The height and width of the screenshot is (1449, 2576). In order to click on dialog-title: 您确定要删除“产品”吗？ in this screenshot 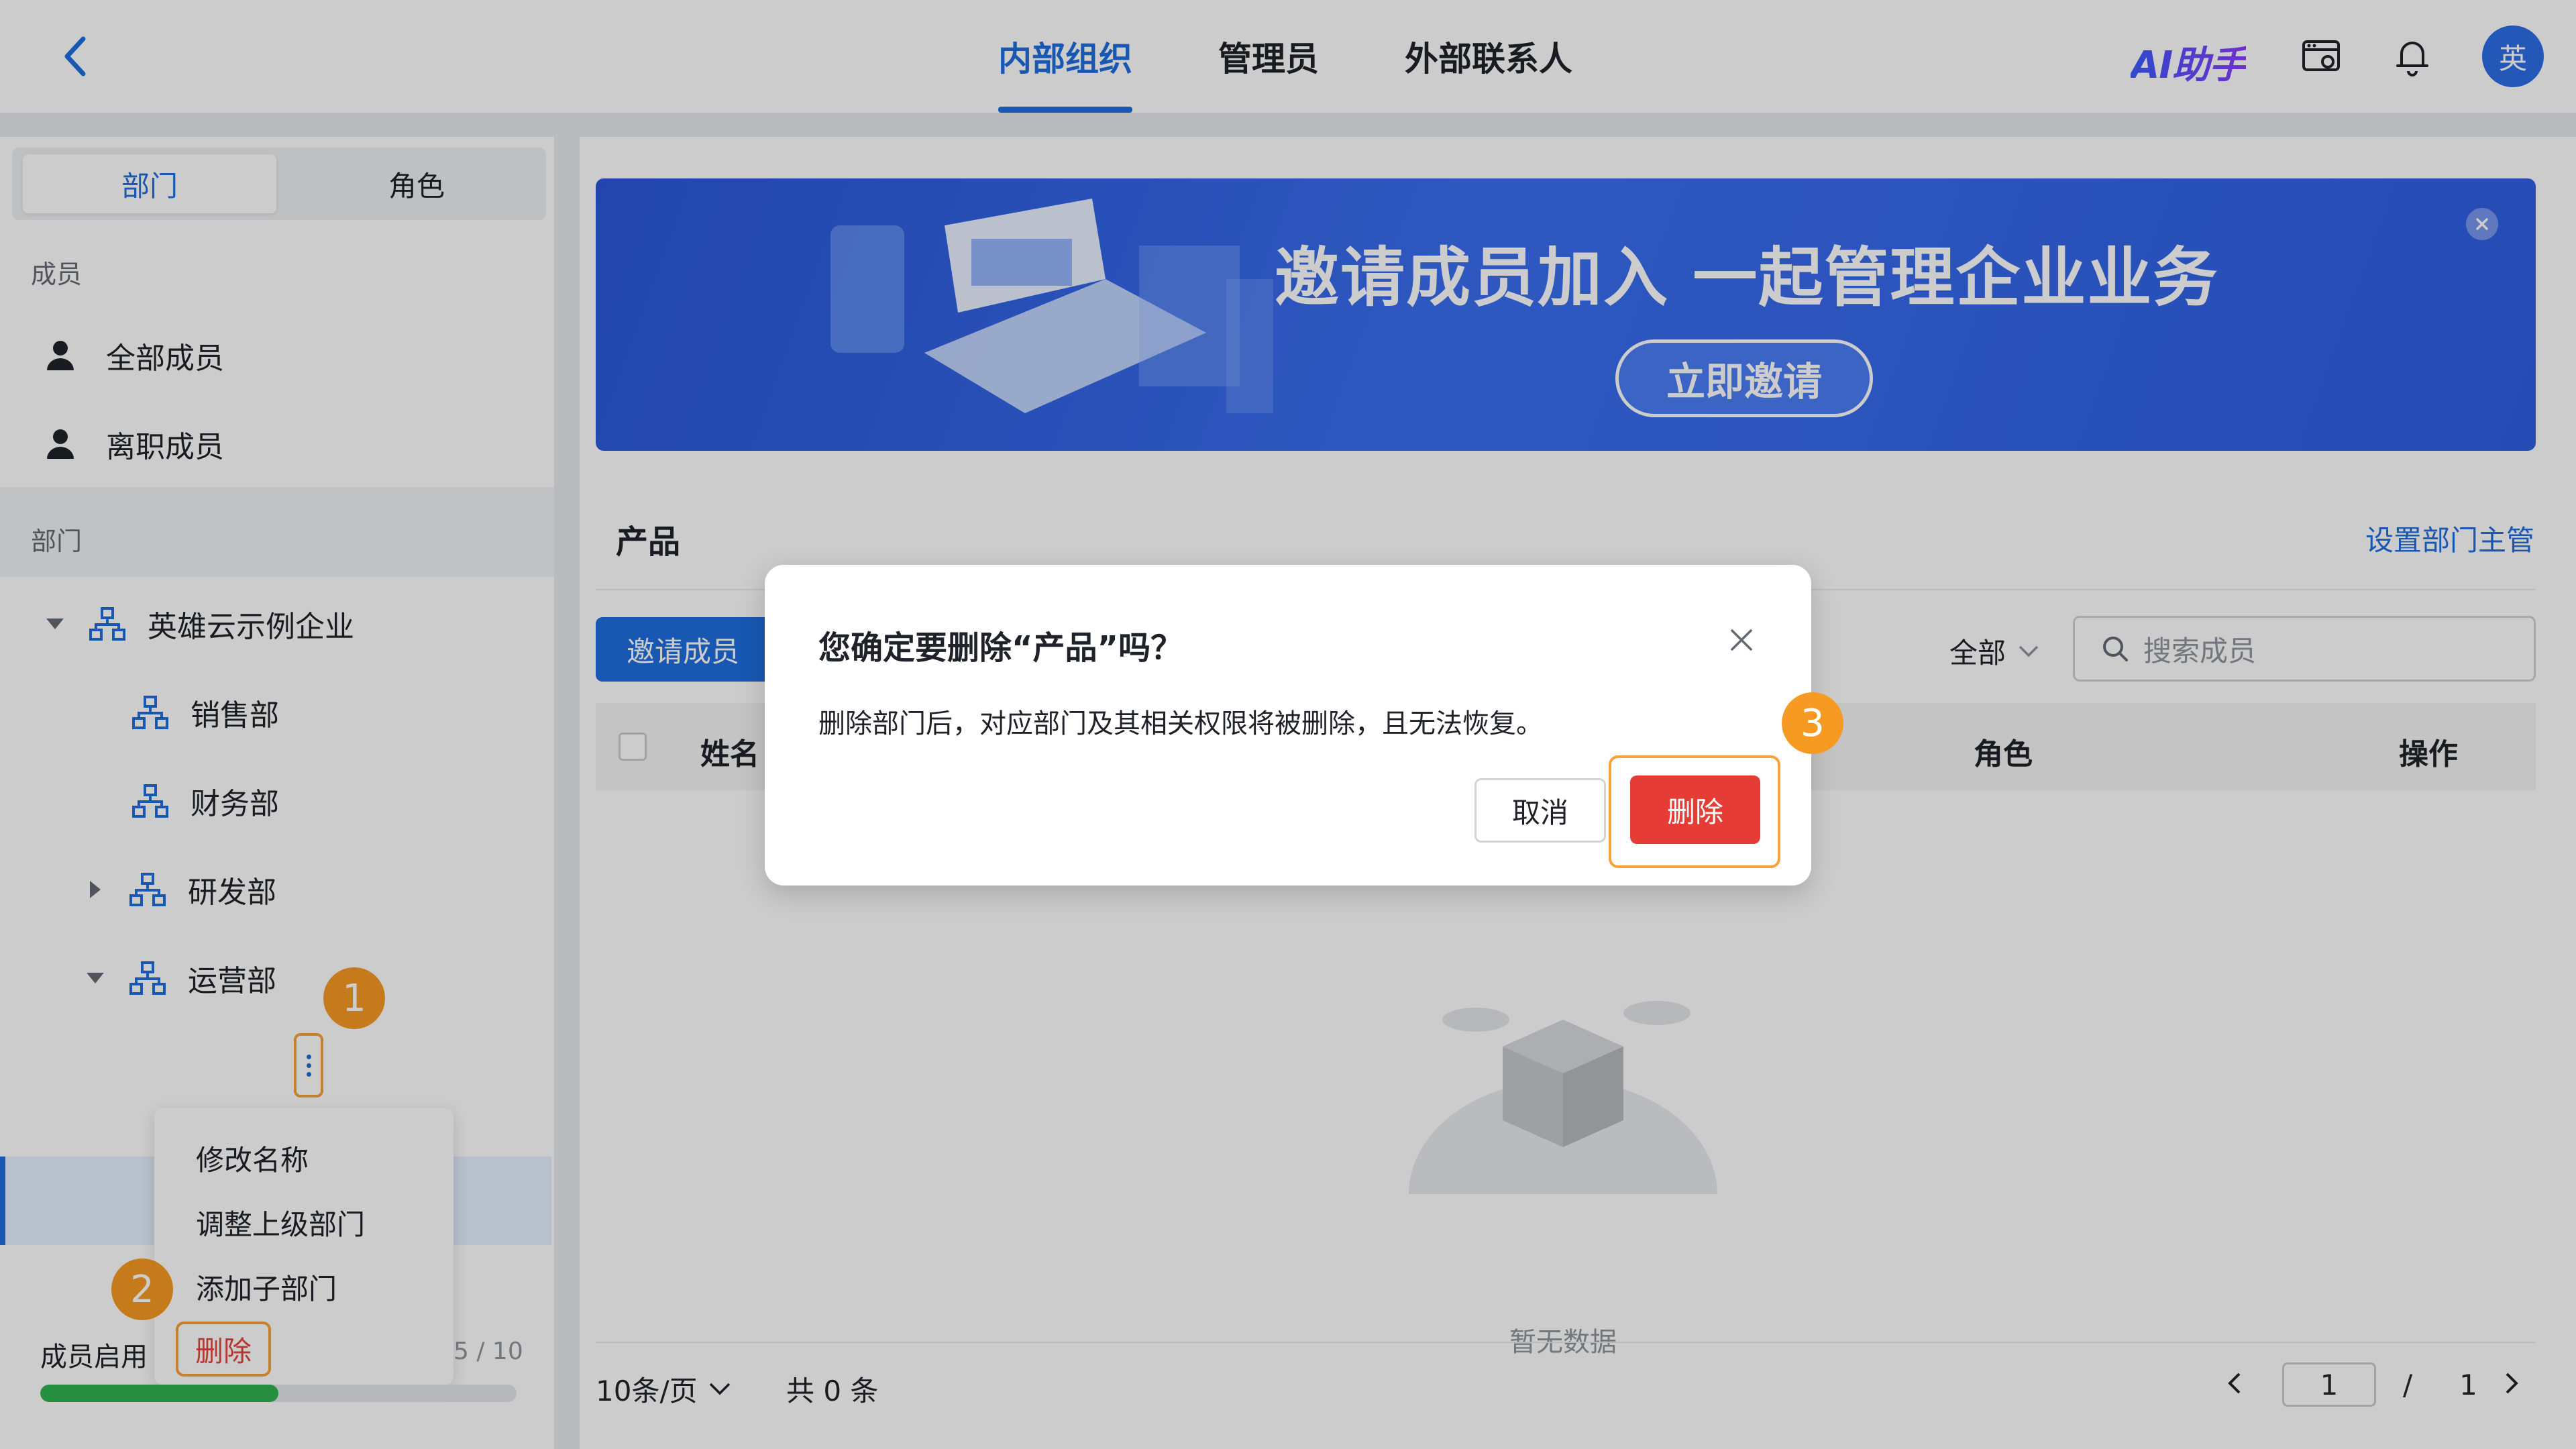, I will do `click(1000, 648)`.